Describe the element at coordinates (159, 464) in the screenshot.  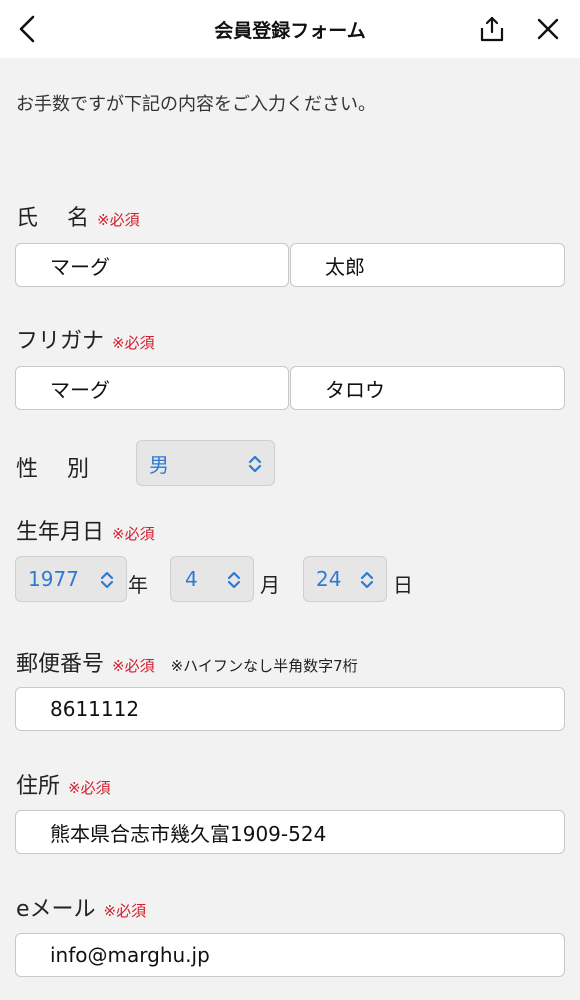
I see `gender-value: 男` at that location.